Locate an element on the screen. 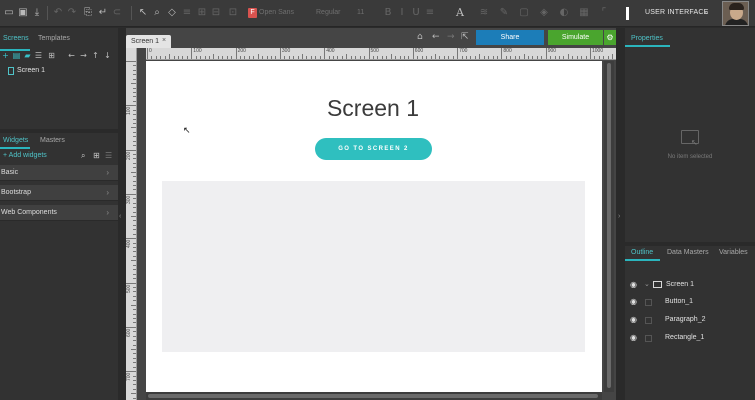 The height and width of the screenshot is (400, 755). vertical-scrollbar is located at coordinates (609, 226).